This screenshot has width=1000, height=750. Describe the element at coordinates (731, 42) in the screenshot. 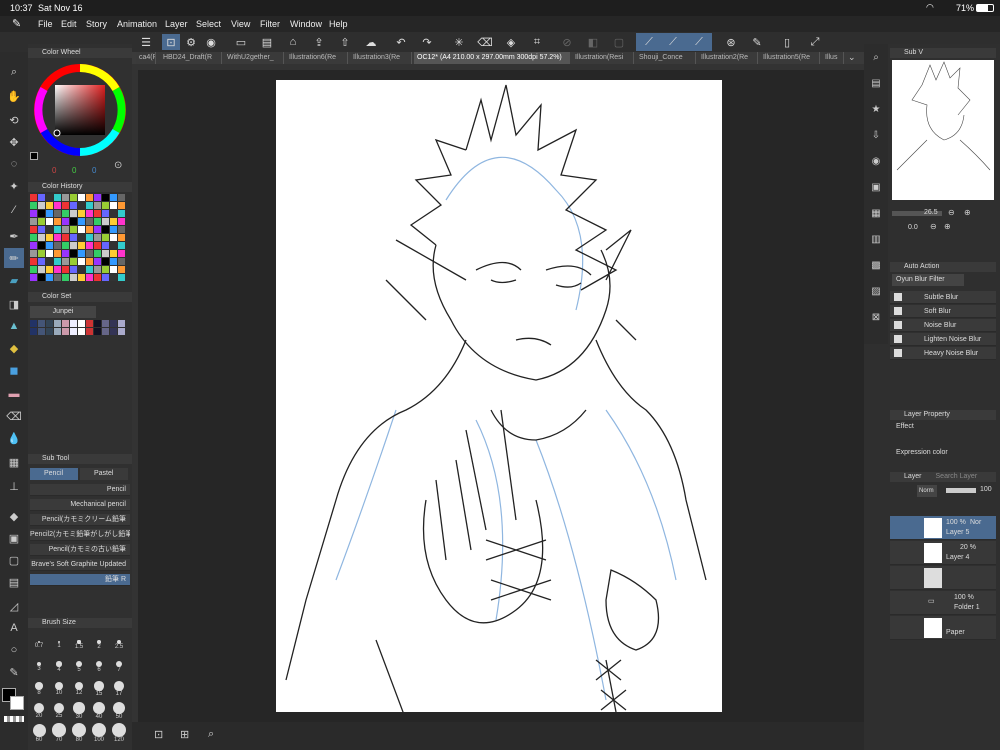

I see `ruler-icon: ⊛` at that location.